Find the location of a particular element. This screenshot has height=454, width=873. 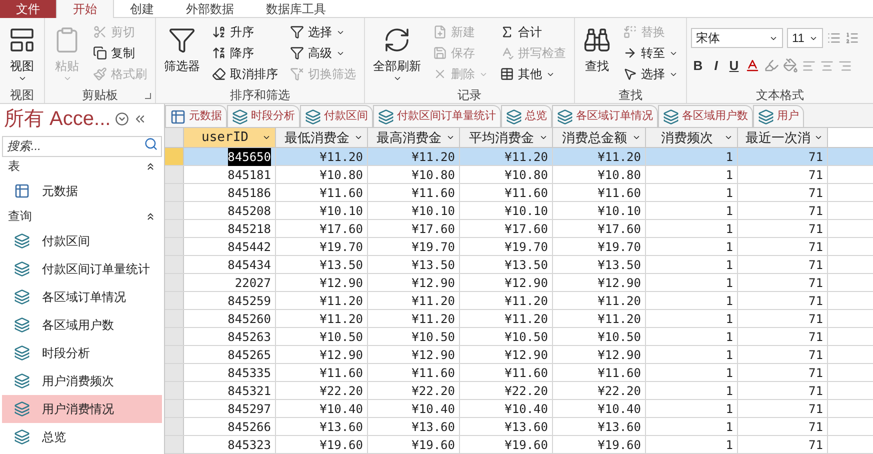

table-cell-text: ¥19.60 is located at coordinates (619, 445).